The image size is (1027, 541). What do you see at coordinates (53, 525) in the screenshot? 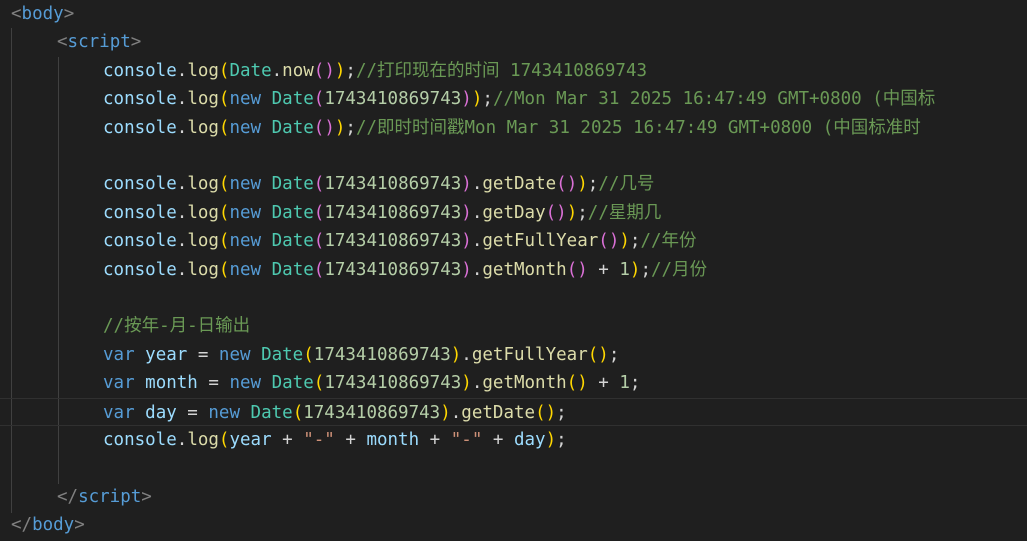
I see `code-token: body` at bounding box center [53, 525].